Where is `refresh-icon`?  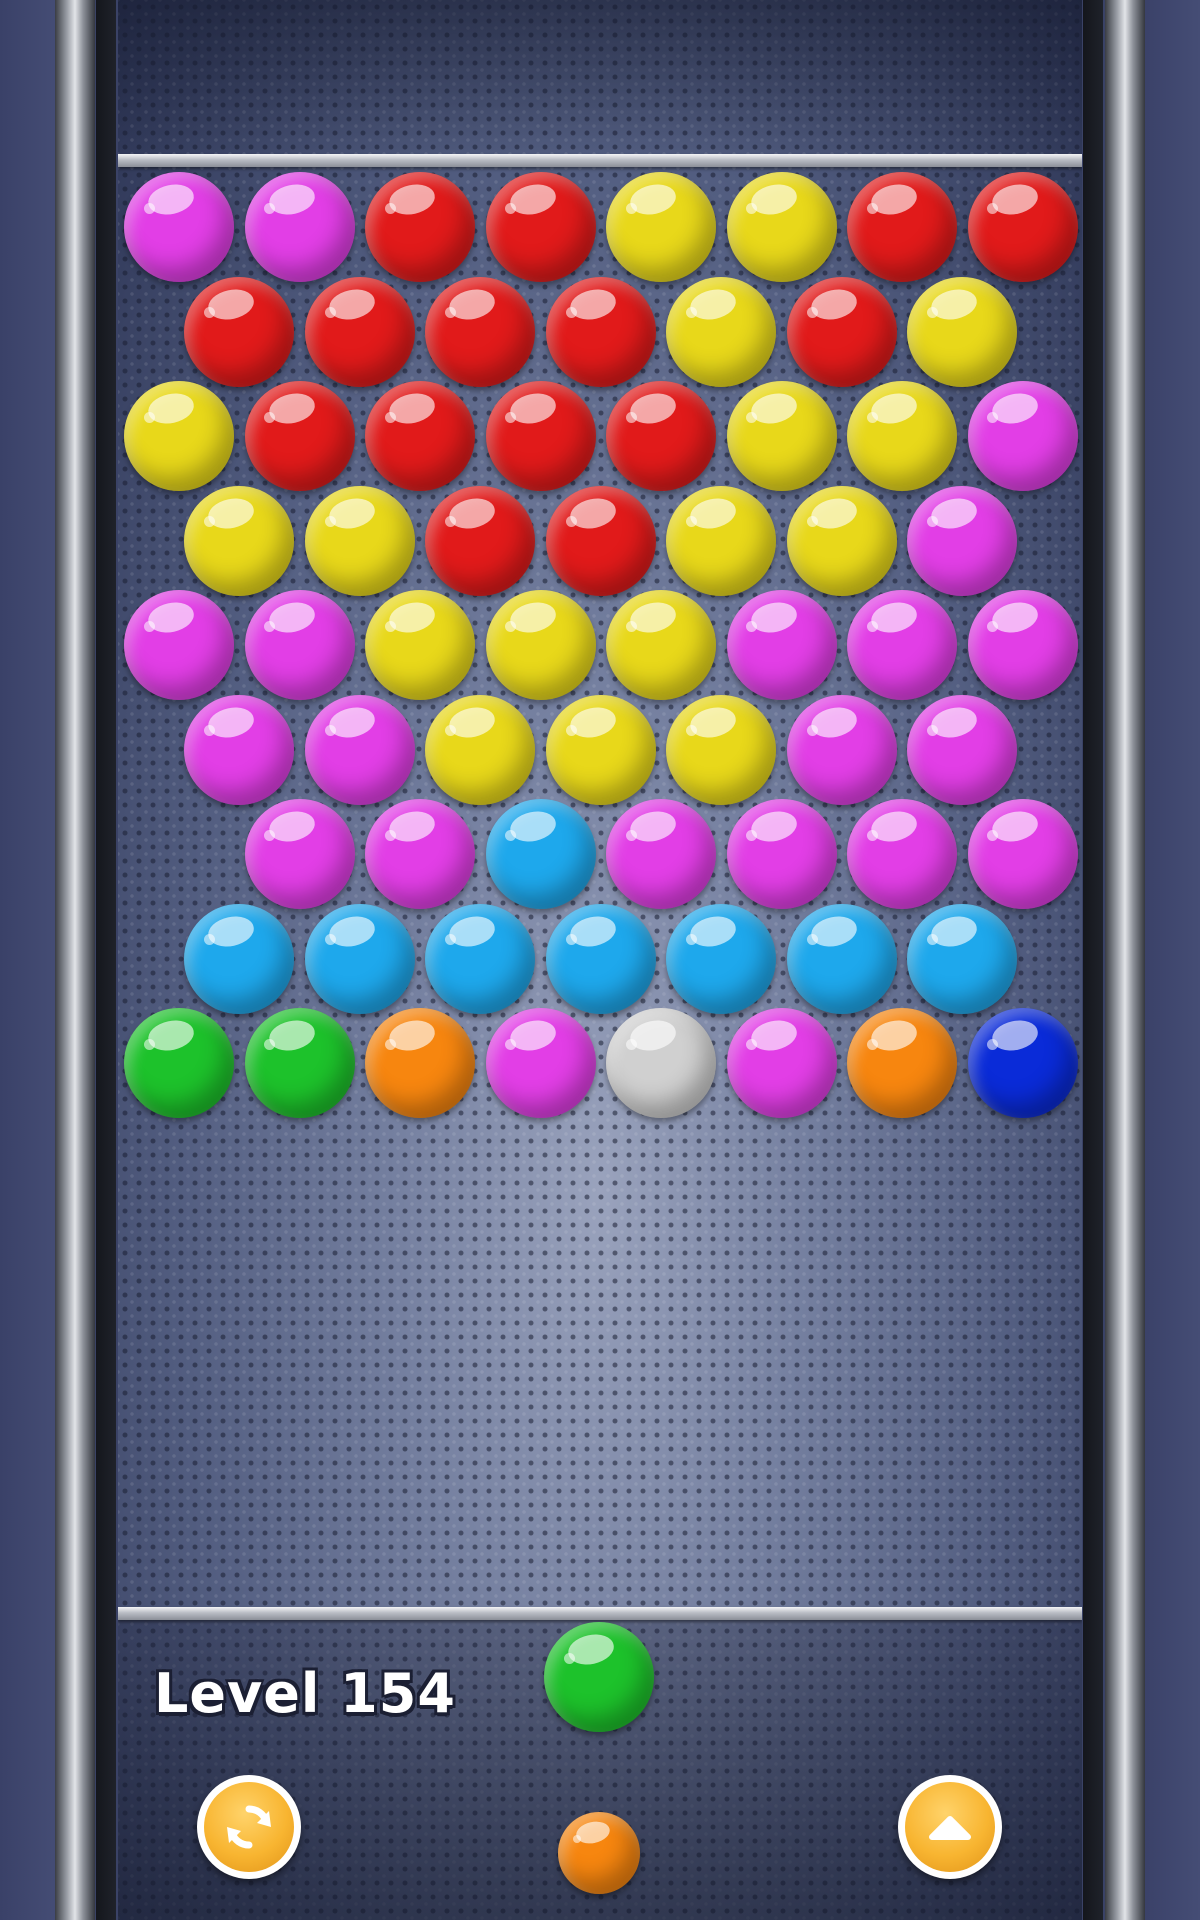 refresh-icon is located at coordinates (249, 1827).